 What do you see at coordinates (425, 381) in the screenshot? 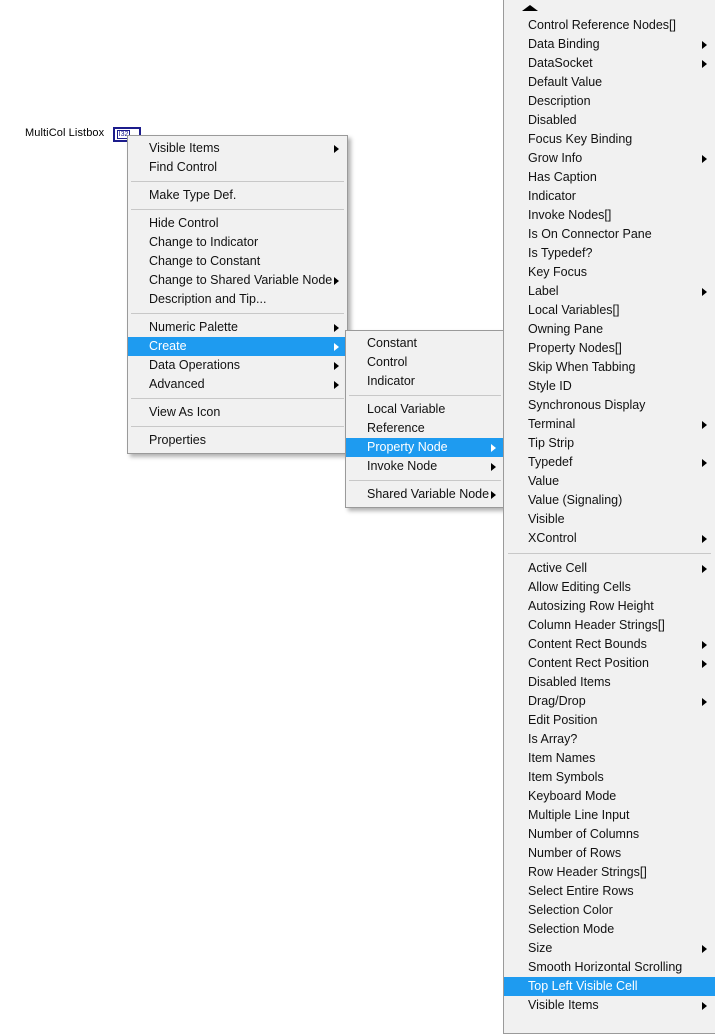
I see `create-item-indicator: Indicator` at bounding box center [425, 381].